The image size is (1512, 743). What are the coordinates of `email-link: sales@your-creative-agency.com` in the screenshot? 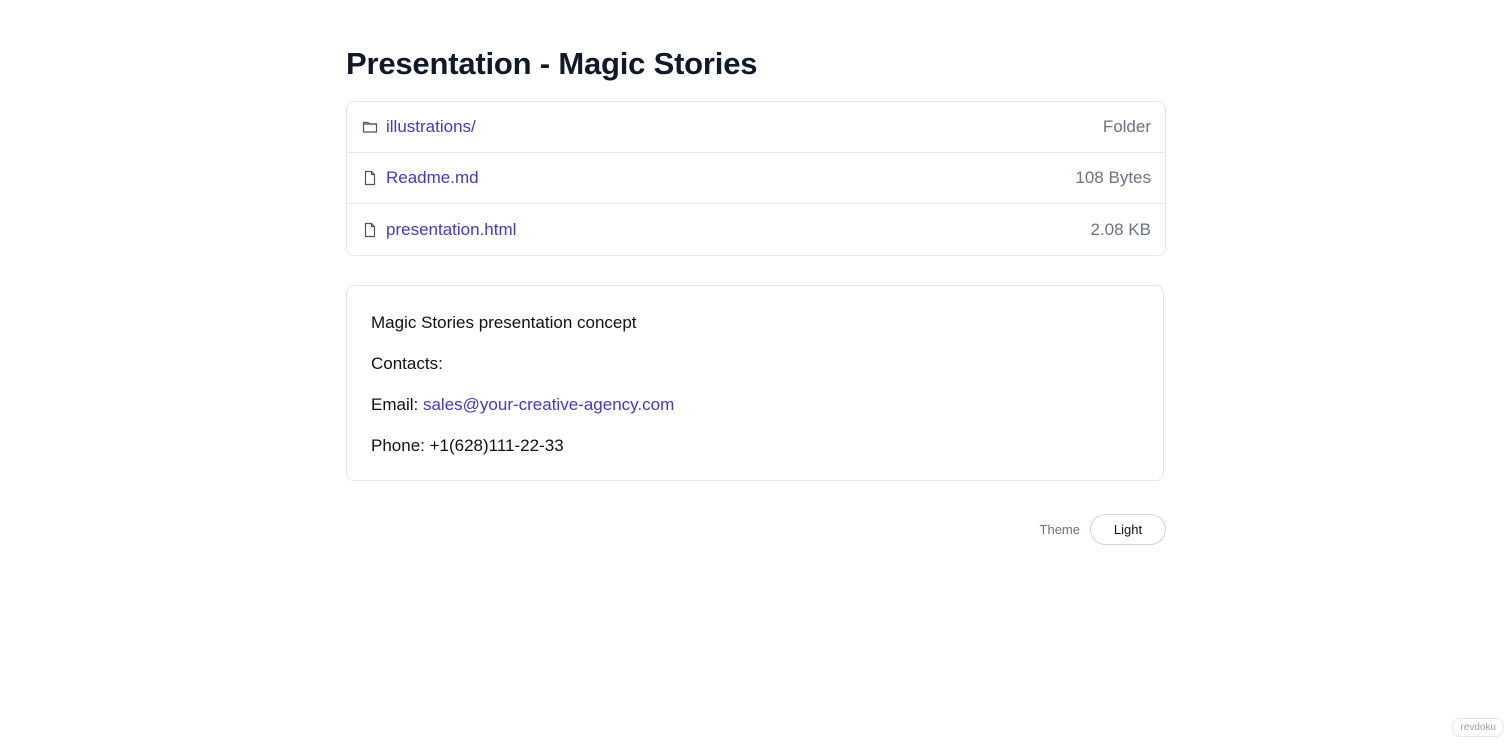 It's located at (548, 404).